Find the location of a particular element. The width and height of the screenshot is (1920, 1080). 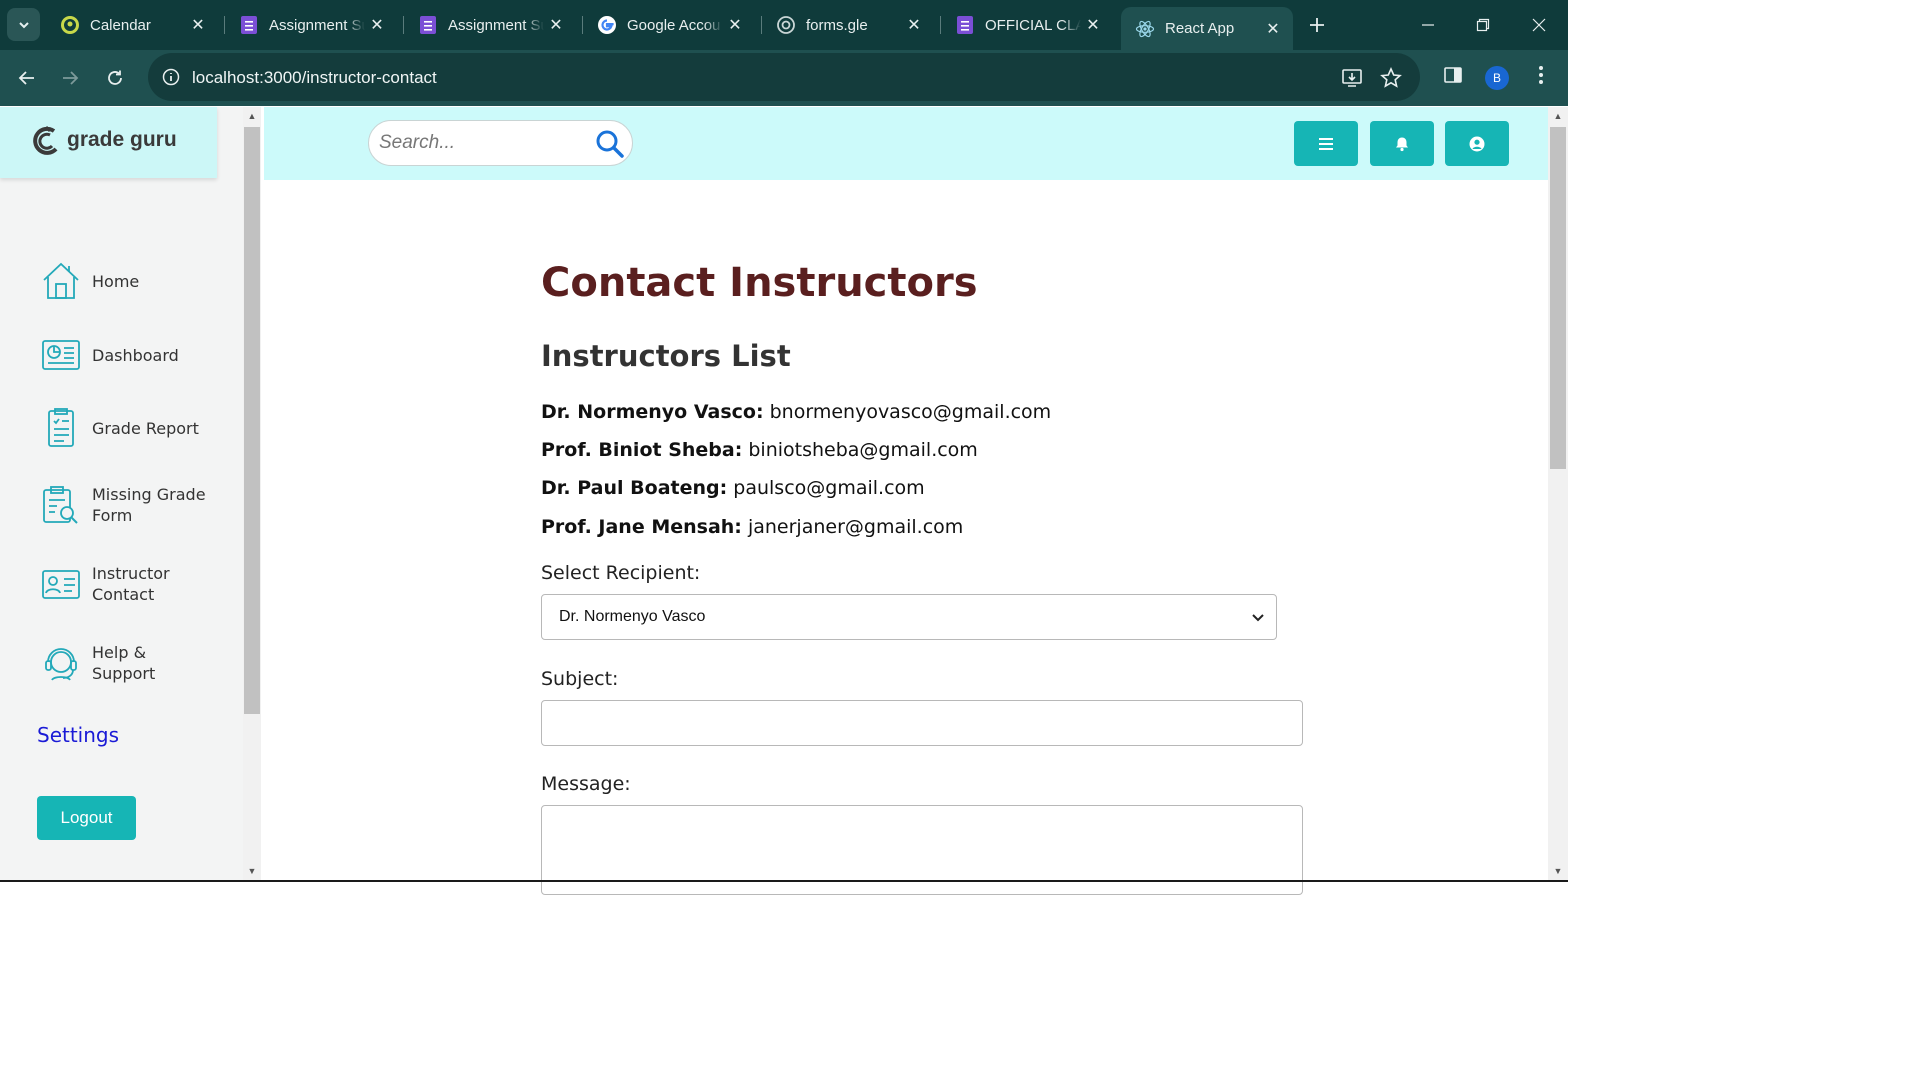

search-icon is located at coordinates (610, 144).